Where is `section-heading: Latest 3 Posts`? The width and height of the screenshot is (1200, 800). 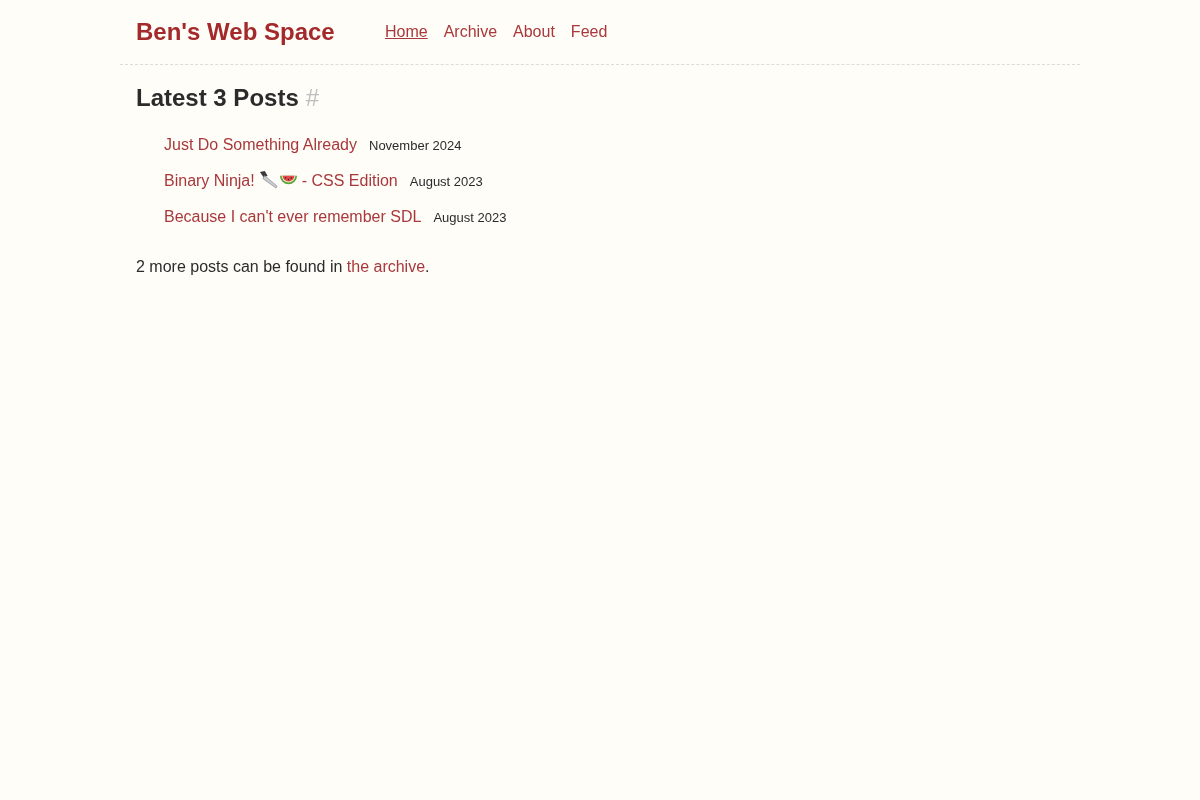 section-heading: Latest 3 Posts is located at coordinates (217, 97).